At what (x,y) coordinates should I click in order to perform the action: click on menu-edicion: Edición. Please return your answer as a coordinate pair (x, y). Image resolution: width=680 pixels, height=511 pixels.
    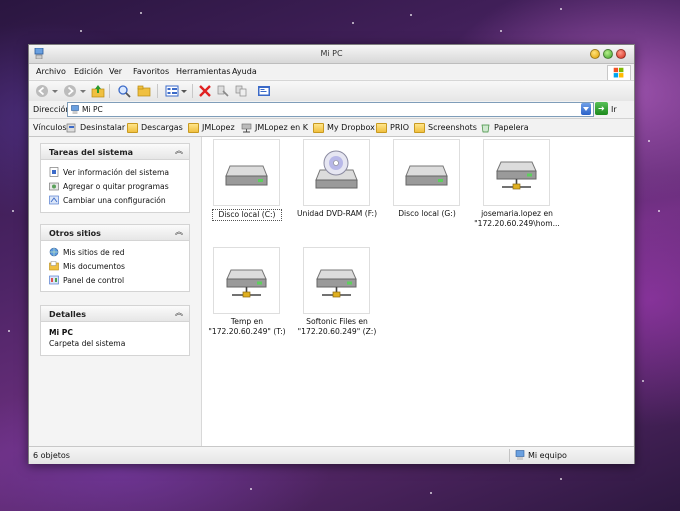
    Looking at the image, I should click on (88, 71).